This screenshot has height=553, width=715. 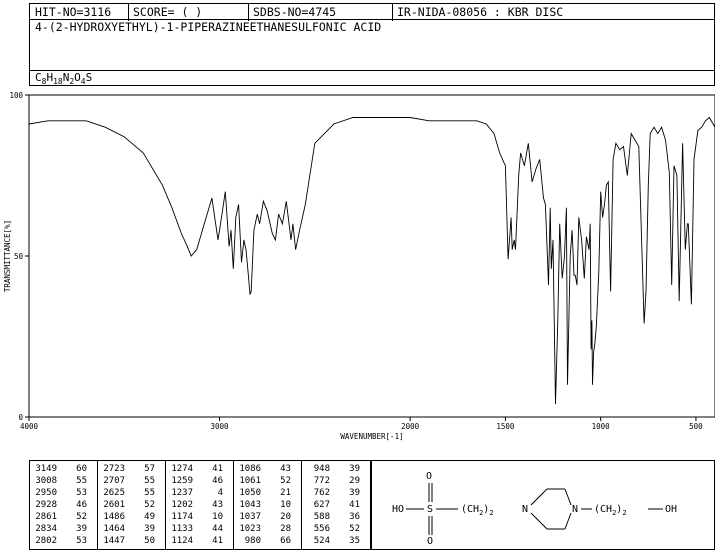 What do you see at coordinates (220, 426) in the screenshot?
I see `x-tick-label: 3000` at bounding box center [220, 426].